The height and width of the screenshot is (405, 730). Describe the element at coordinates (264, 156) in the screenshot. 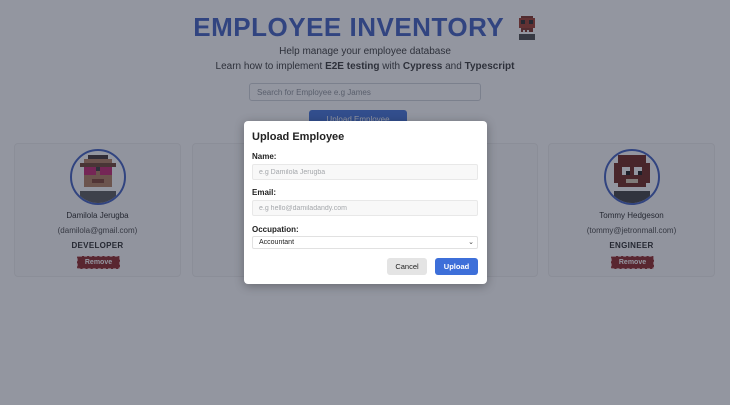

I see `name-label: Name:` at that location.